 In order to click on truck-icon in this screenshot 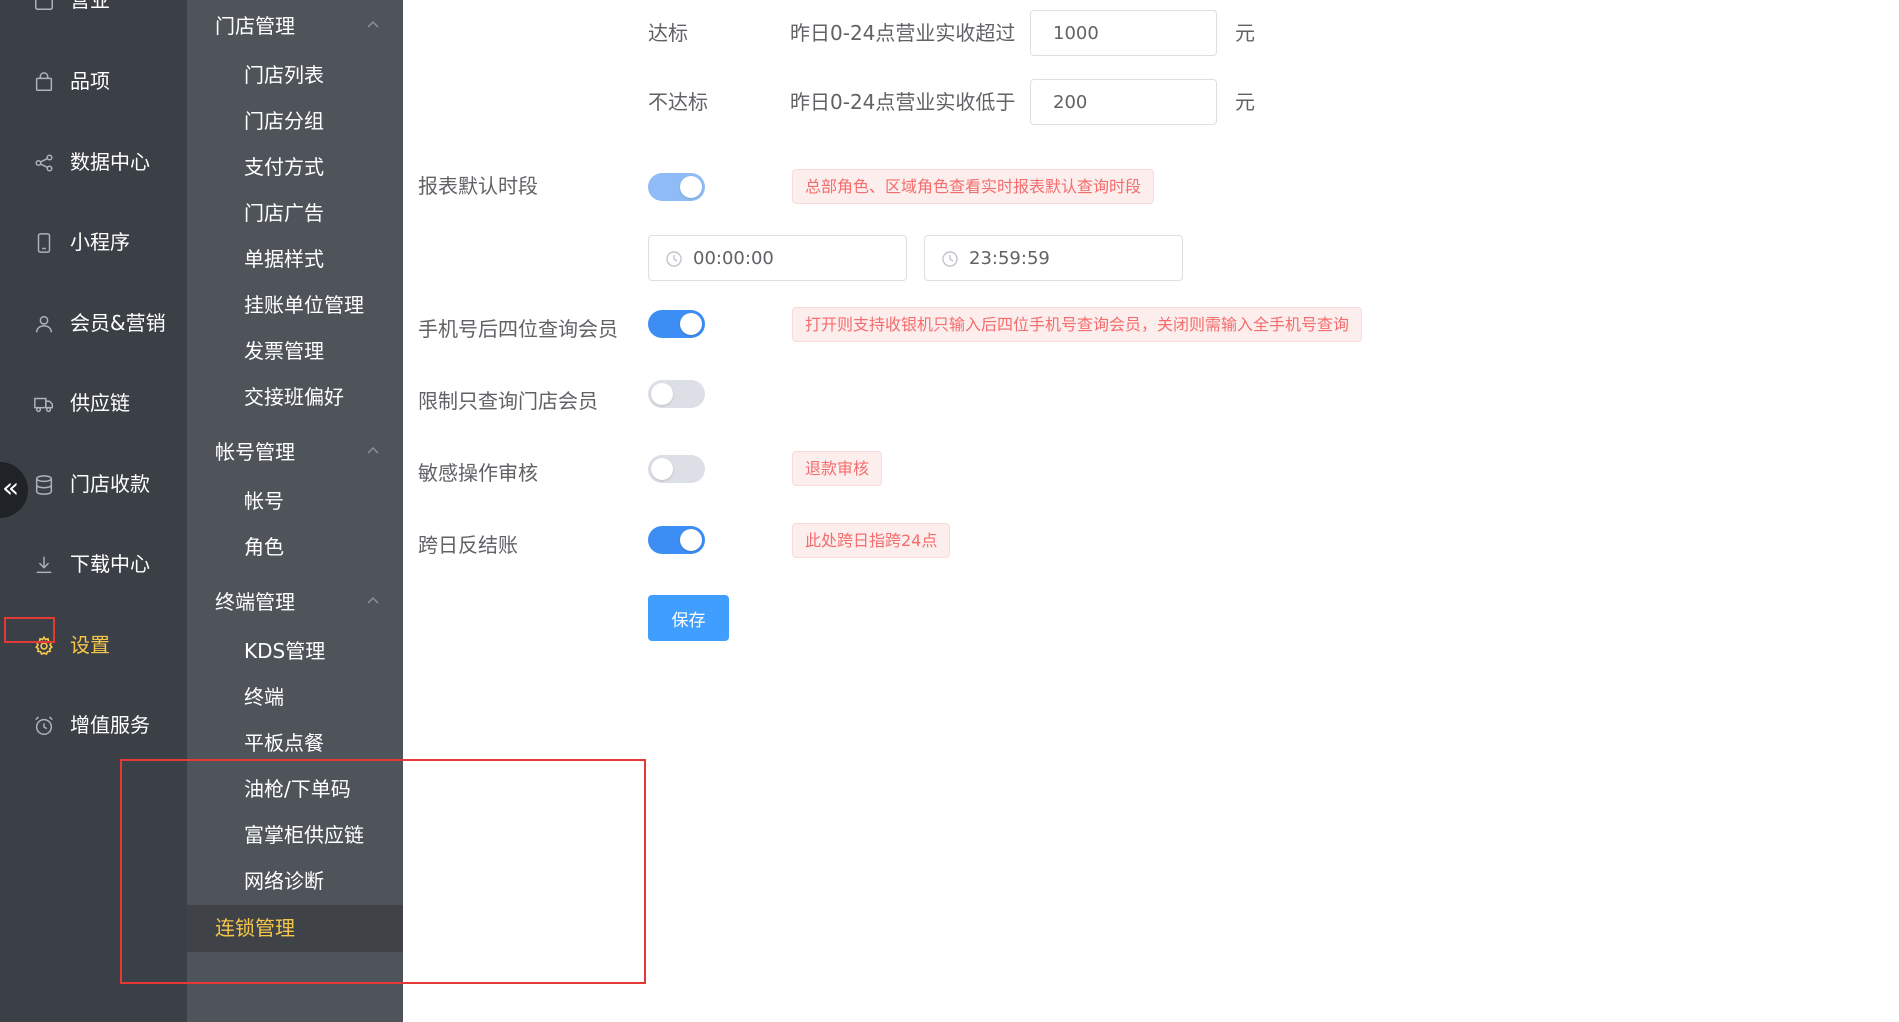, I will do `click(44, 404)`.